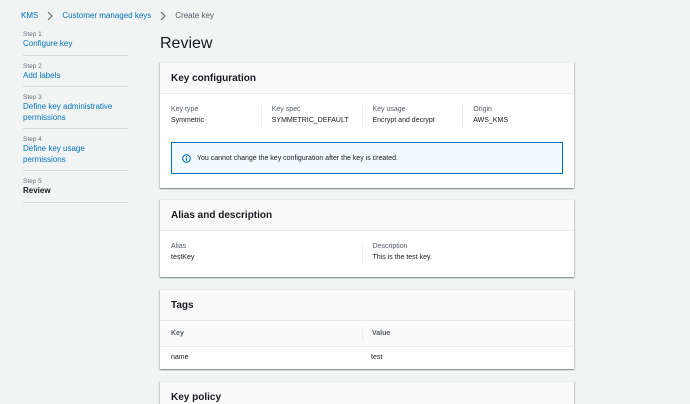  I want to click on field-label: Key spec, so click(286, 109).